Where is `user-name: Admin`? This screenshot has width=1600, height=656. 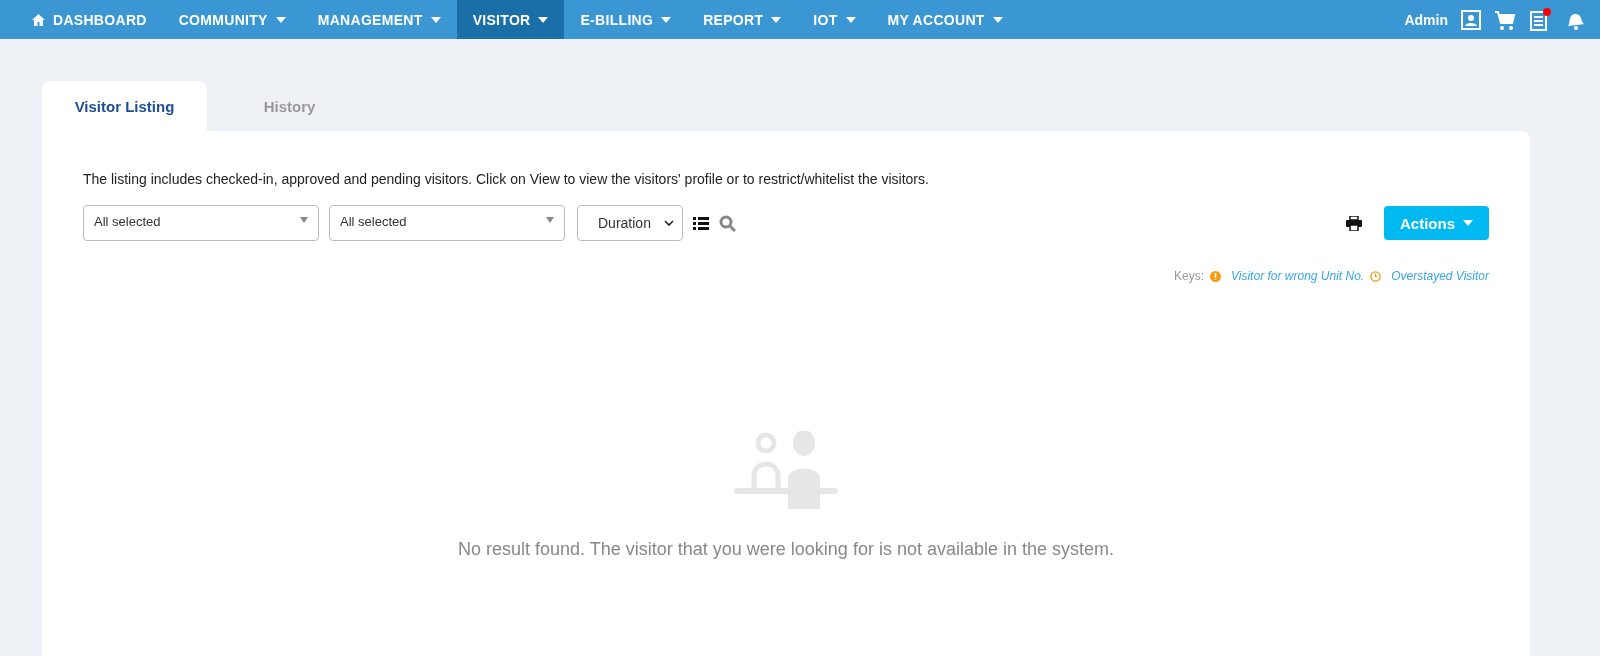 user-name: Admin is located at coordinates (1426, 19).